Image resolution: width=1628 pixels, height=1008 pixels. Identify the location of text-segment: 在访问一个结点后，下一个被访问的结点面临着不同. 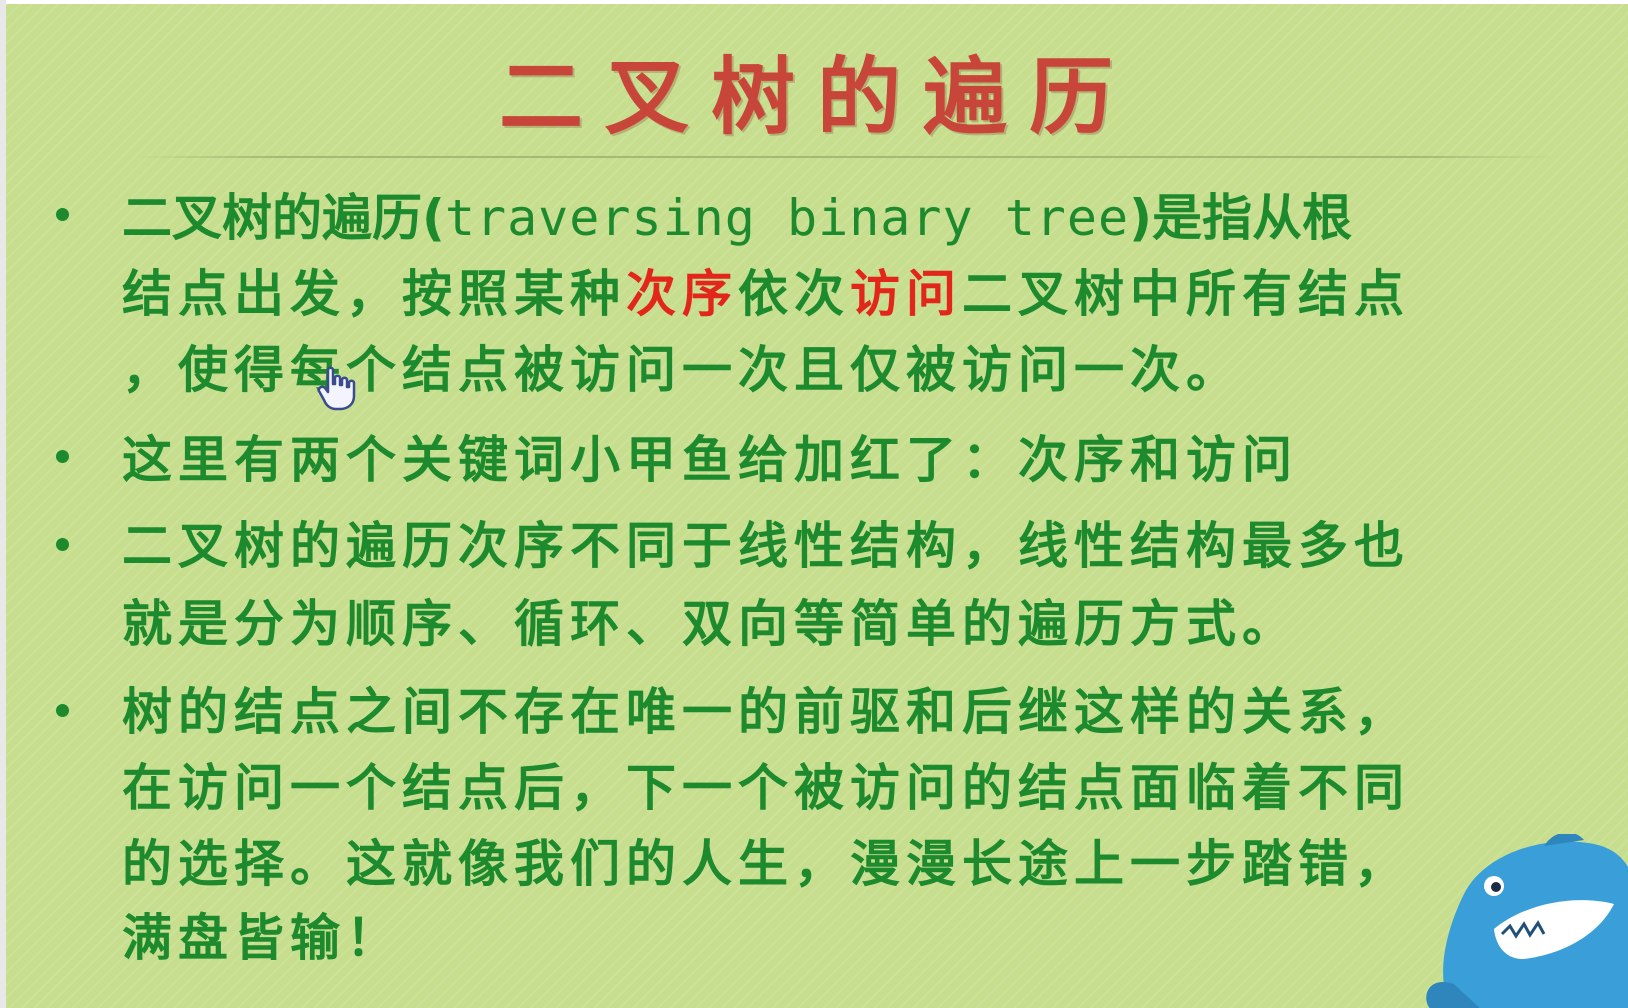
(766, 788).